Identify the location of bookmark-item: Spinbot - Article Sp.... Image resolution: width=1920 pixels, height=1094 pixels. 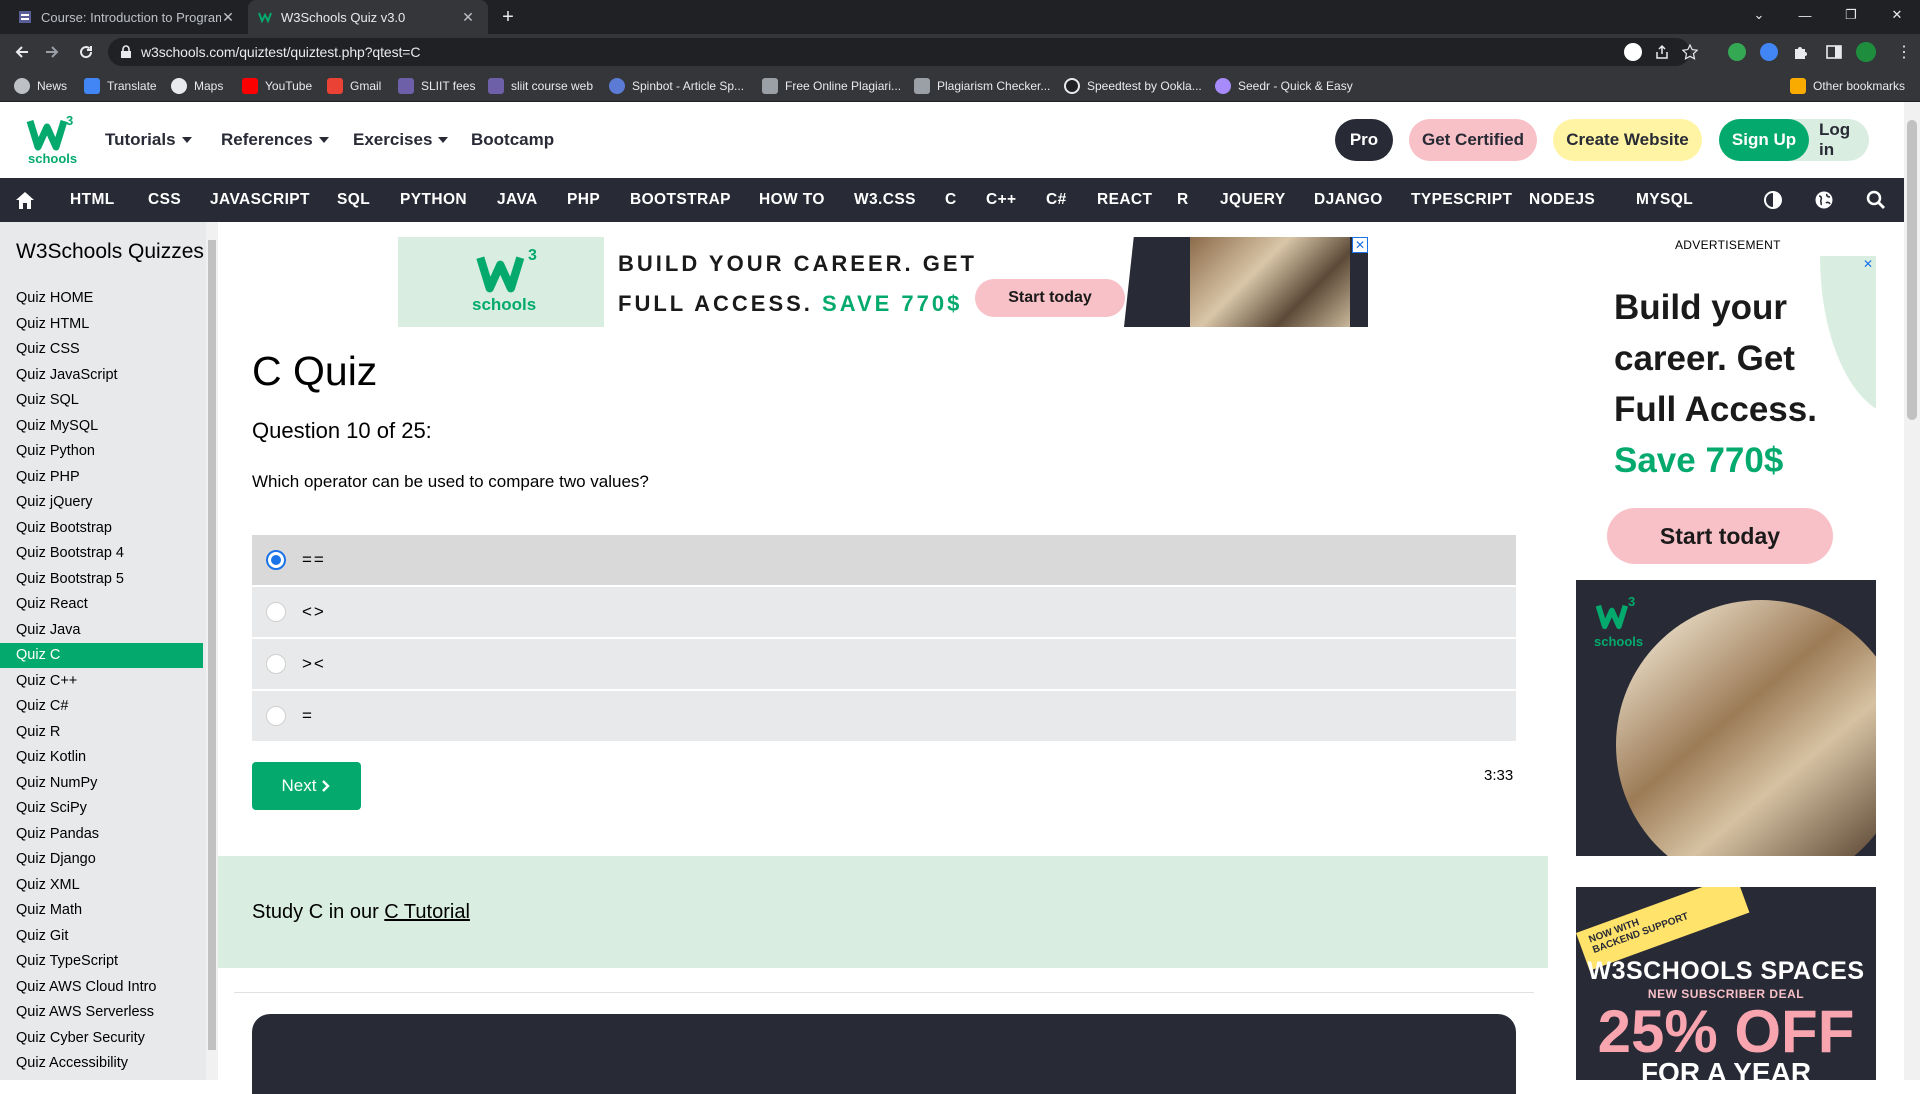
(676, 86).